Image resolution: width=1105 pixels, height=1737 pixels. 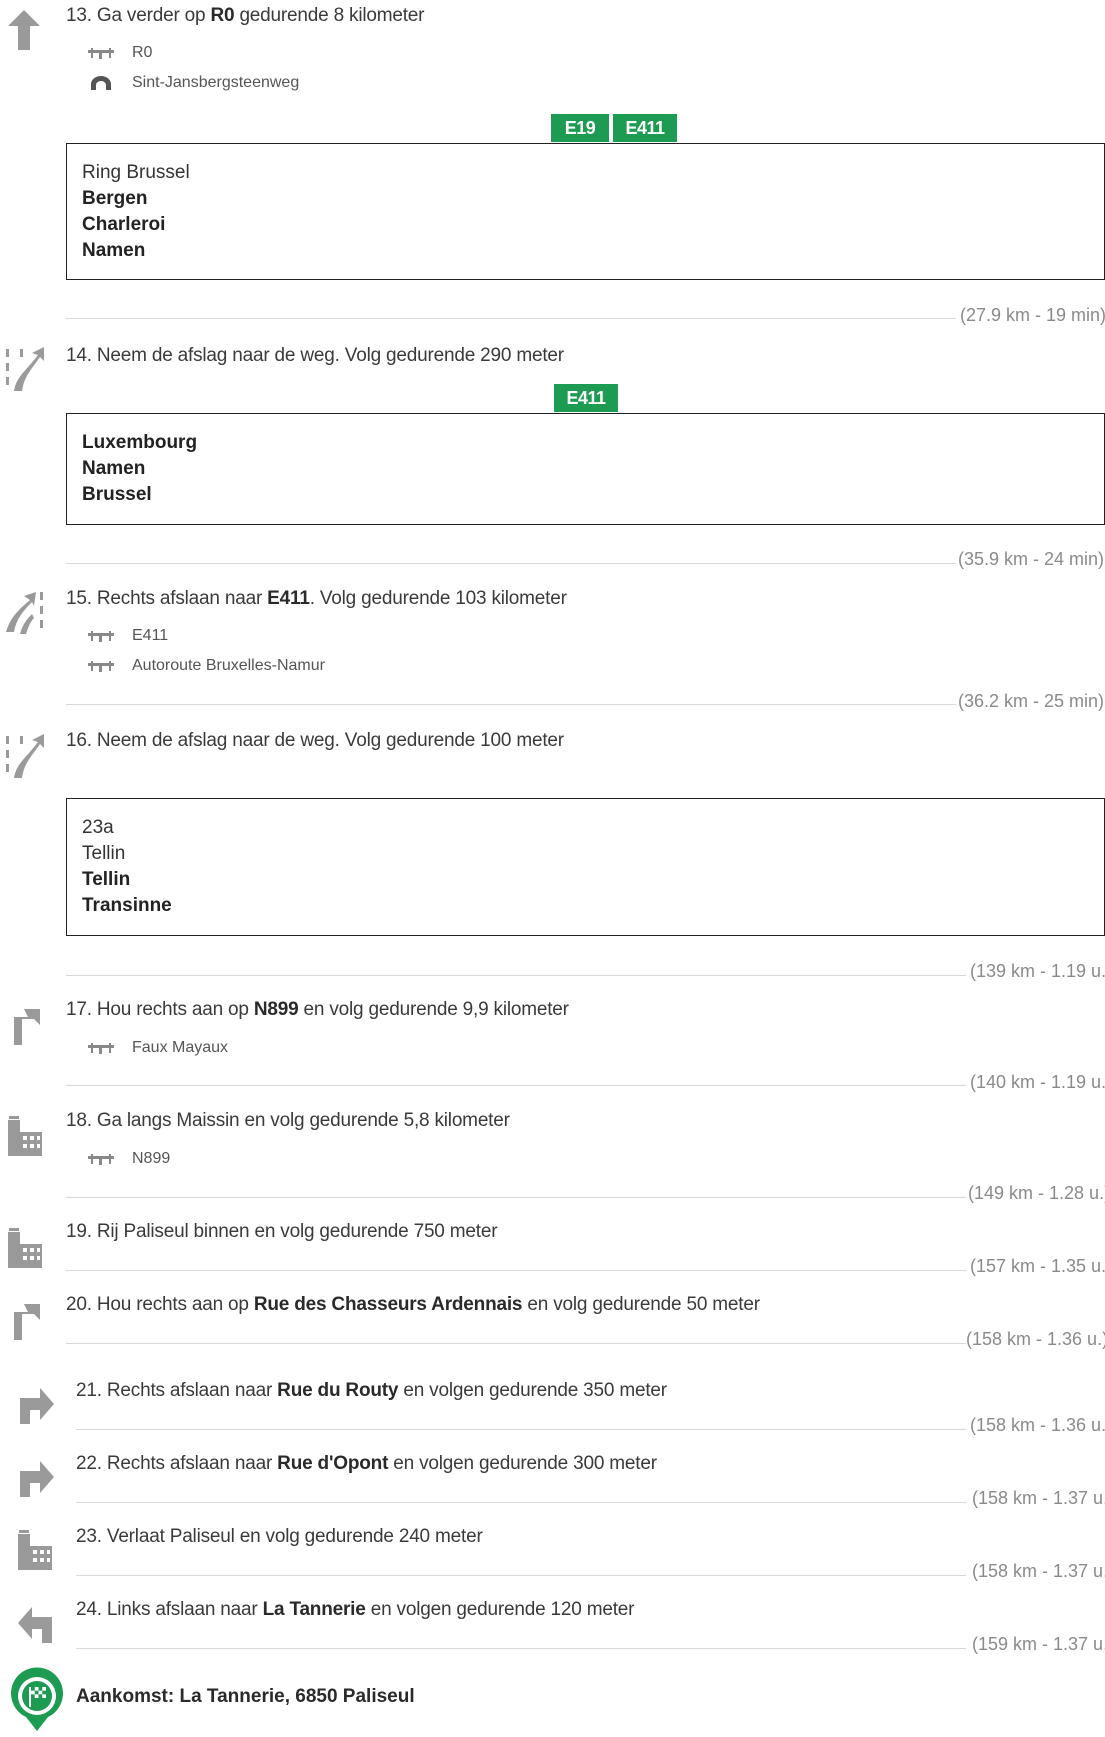 I want to click on sign-line: Charleroi, so click(x=124, y=224).